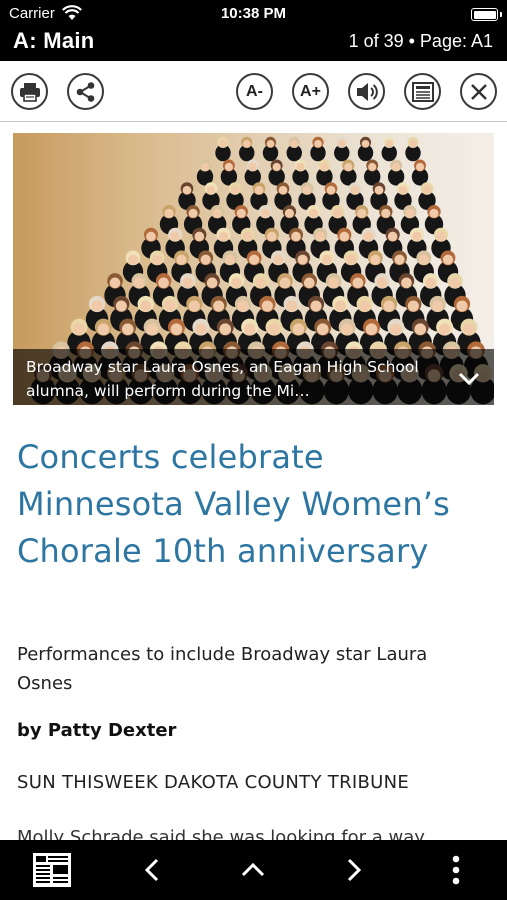 The image size is (507, 900). I want to click on page-view-button, so click(422, 91).